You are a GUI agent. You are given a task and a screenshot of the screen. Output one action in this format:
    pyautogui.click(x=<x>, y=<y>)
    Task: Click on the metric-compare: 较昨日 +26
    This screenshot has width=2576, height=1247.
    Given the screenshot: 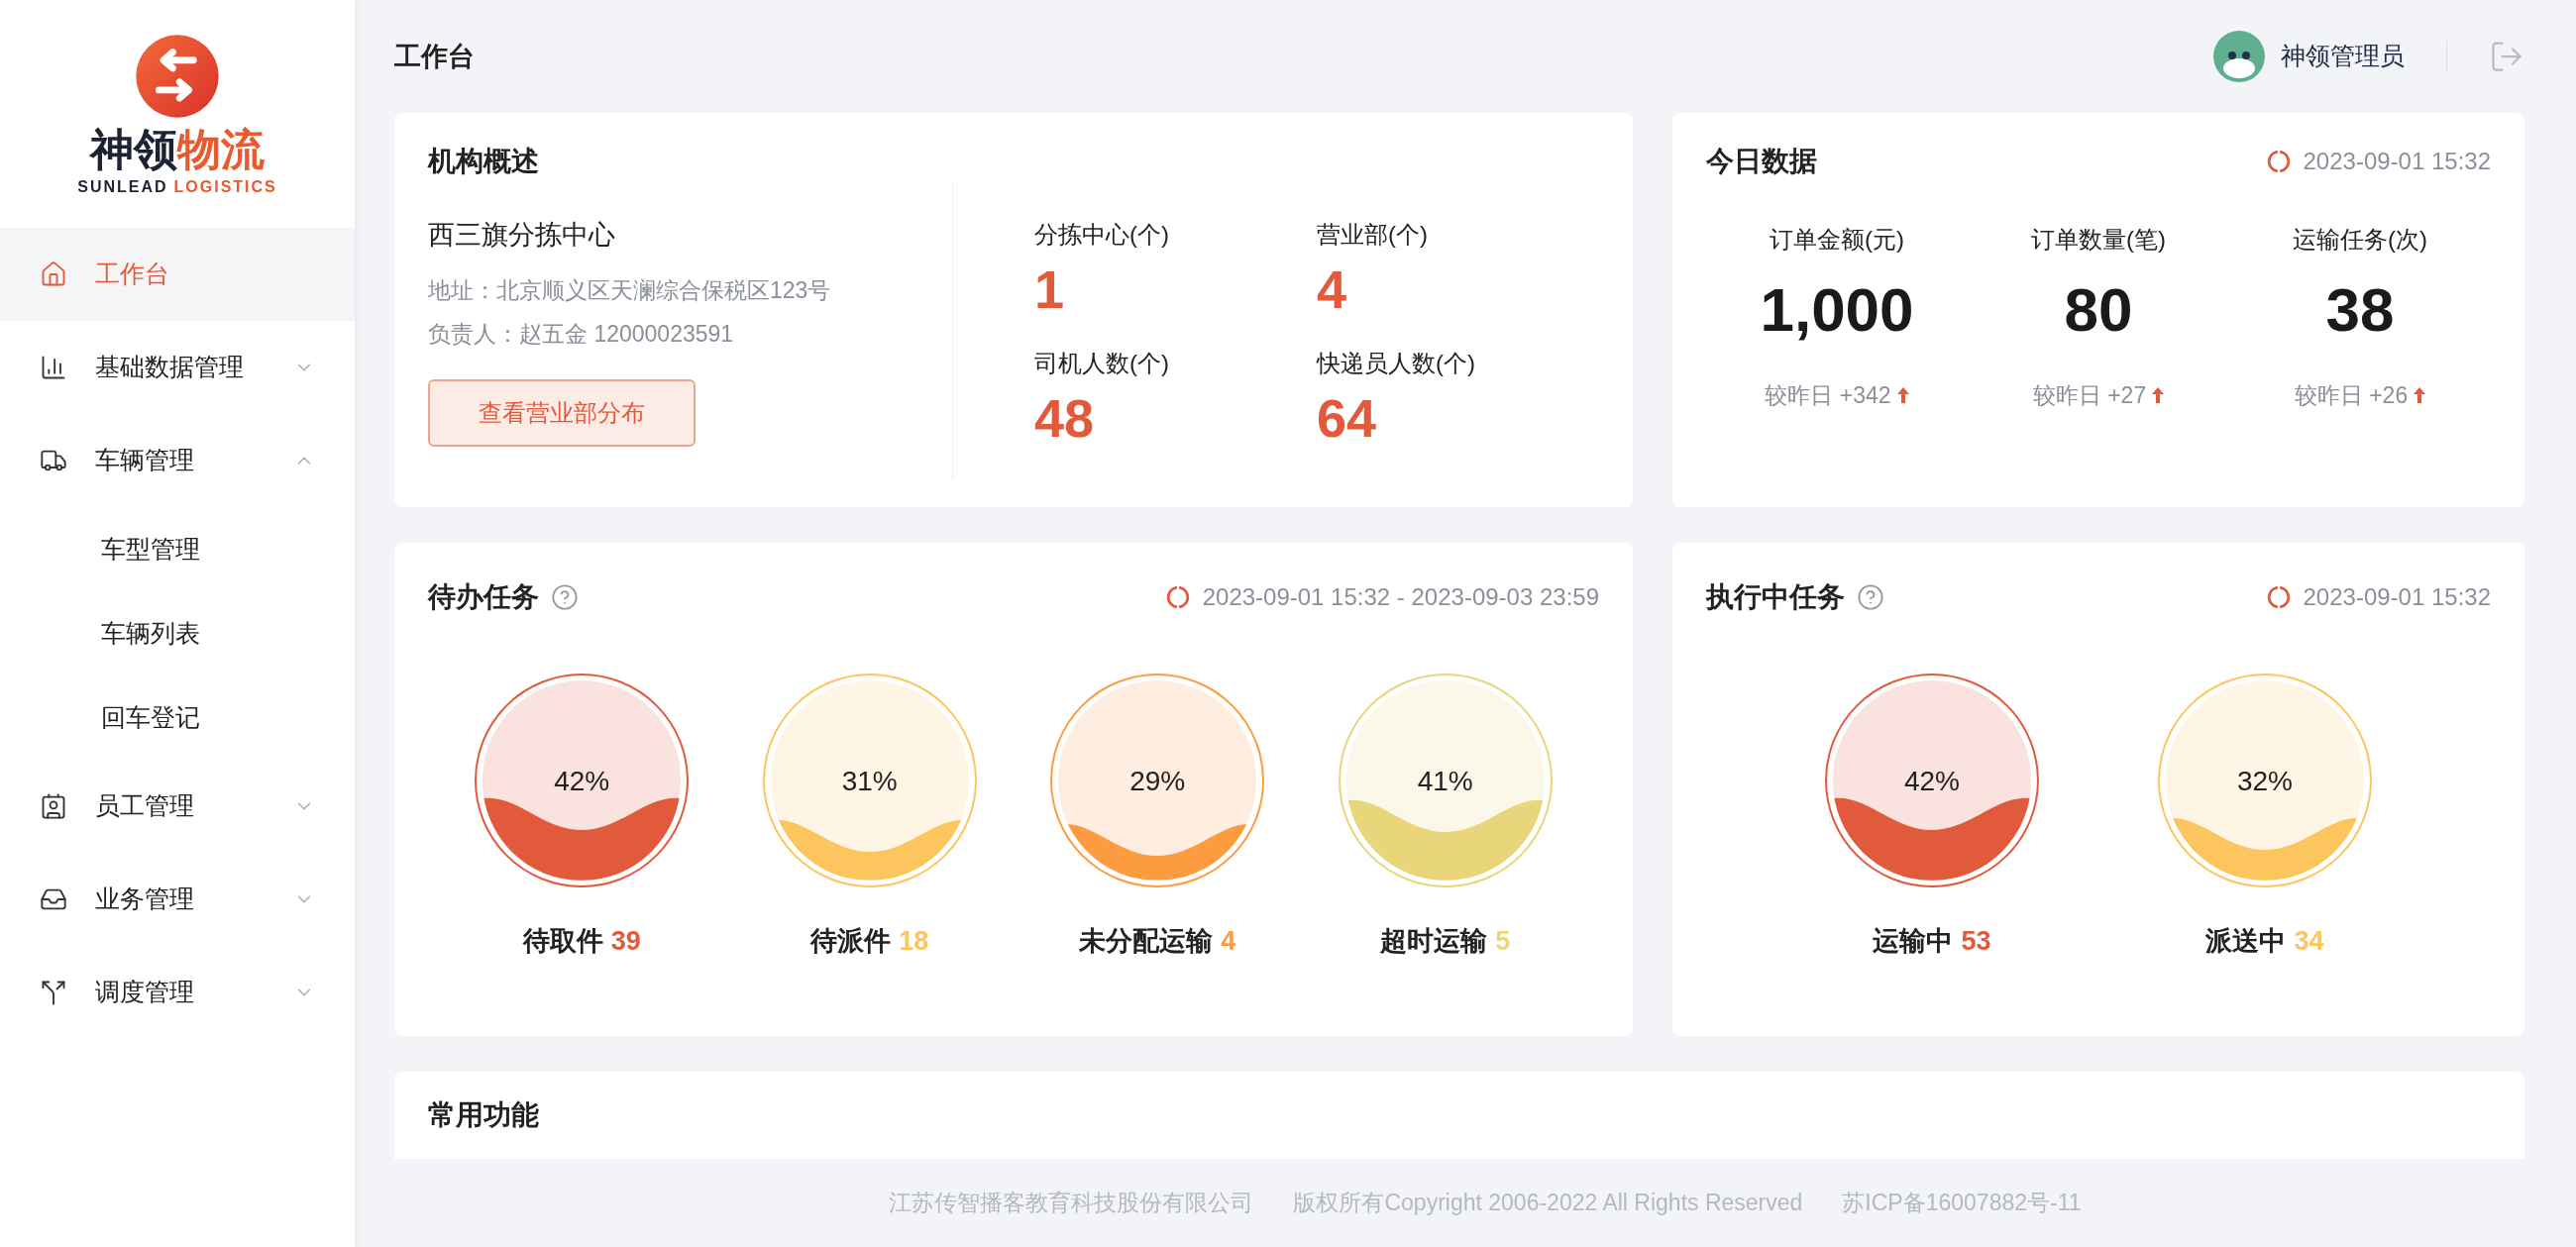 What is the action you would take?
    pyautogui.click(x=2351, y=395)
    